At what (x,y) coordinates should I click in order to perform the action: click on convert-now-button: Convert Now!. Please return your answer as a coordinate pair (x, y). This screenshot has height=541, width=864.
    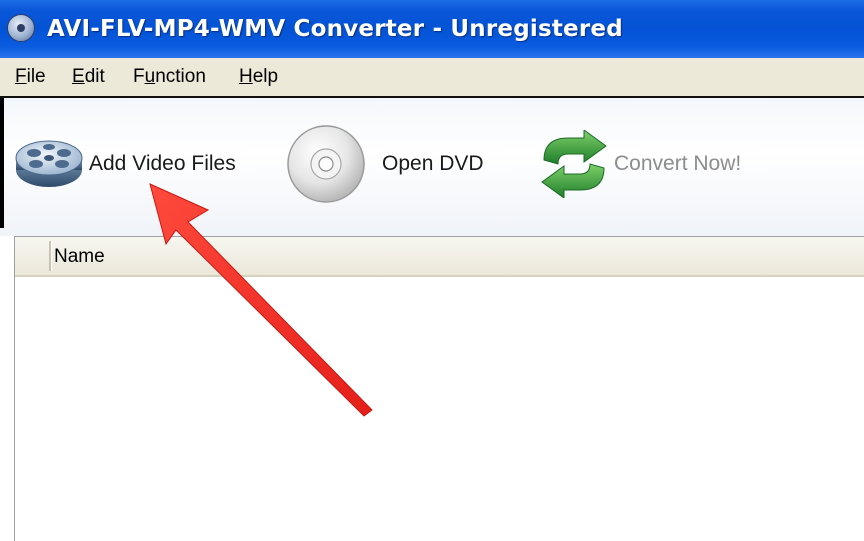
    Looking at the image, I should click on (650, 167).